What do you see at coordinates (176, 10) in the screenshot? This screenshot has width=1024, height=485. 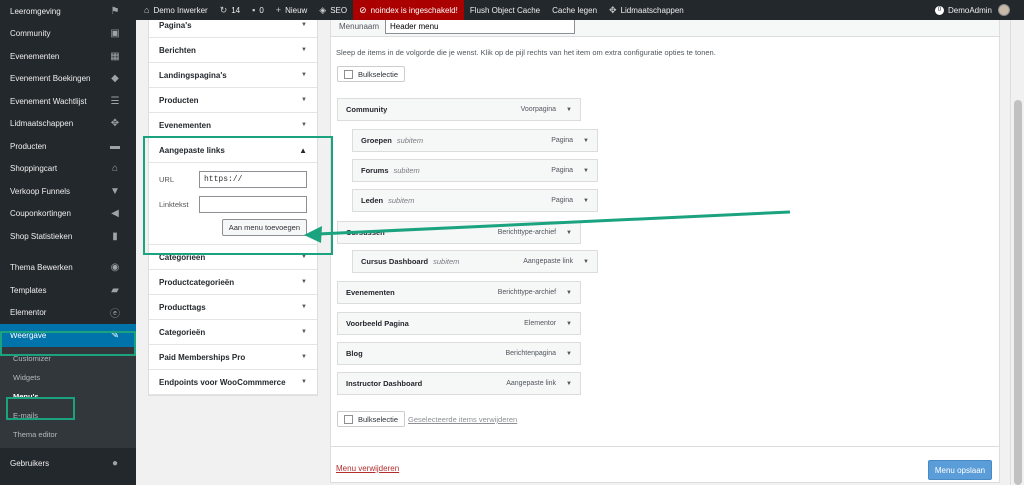 I see `site-name-link: ⌂ Demo Inwerker` at bounding box center [176, 10].